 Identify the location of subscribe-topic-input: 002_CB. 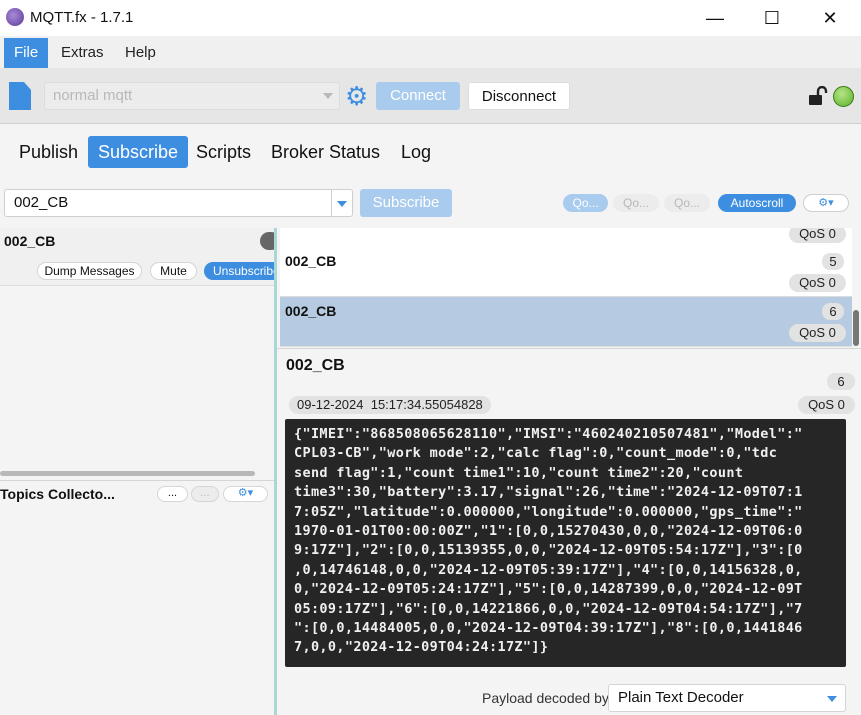
(168, 203).